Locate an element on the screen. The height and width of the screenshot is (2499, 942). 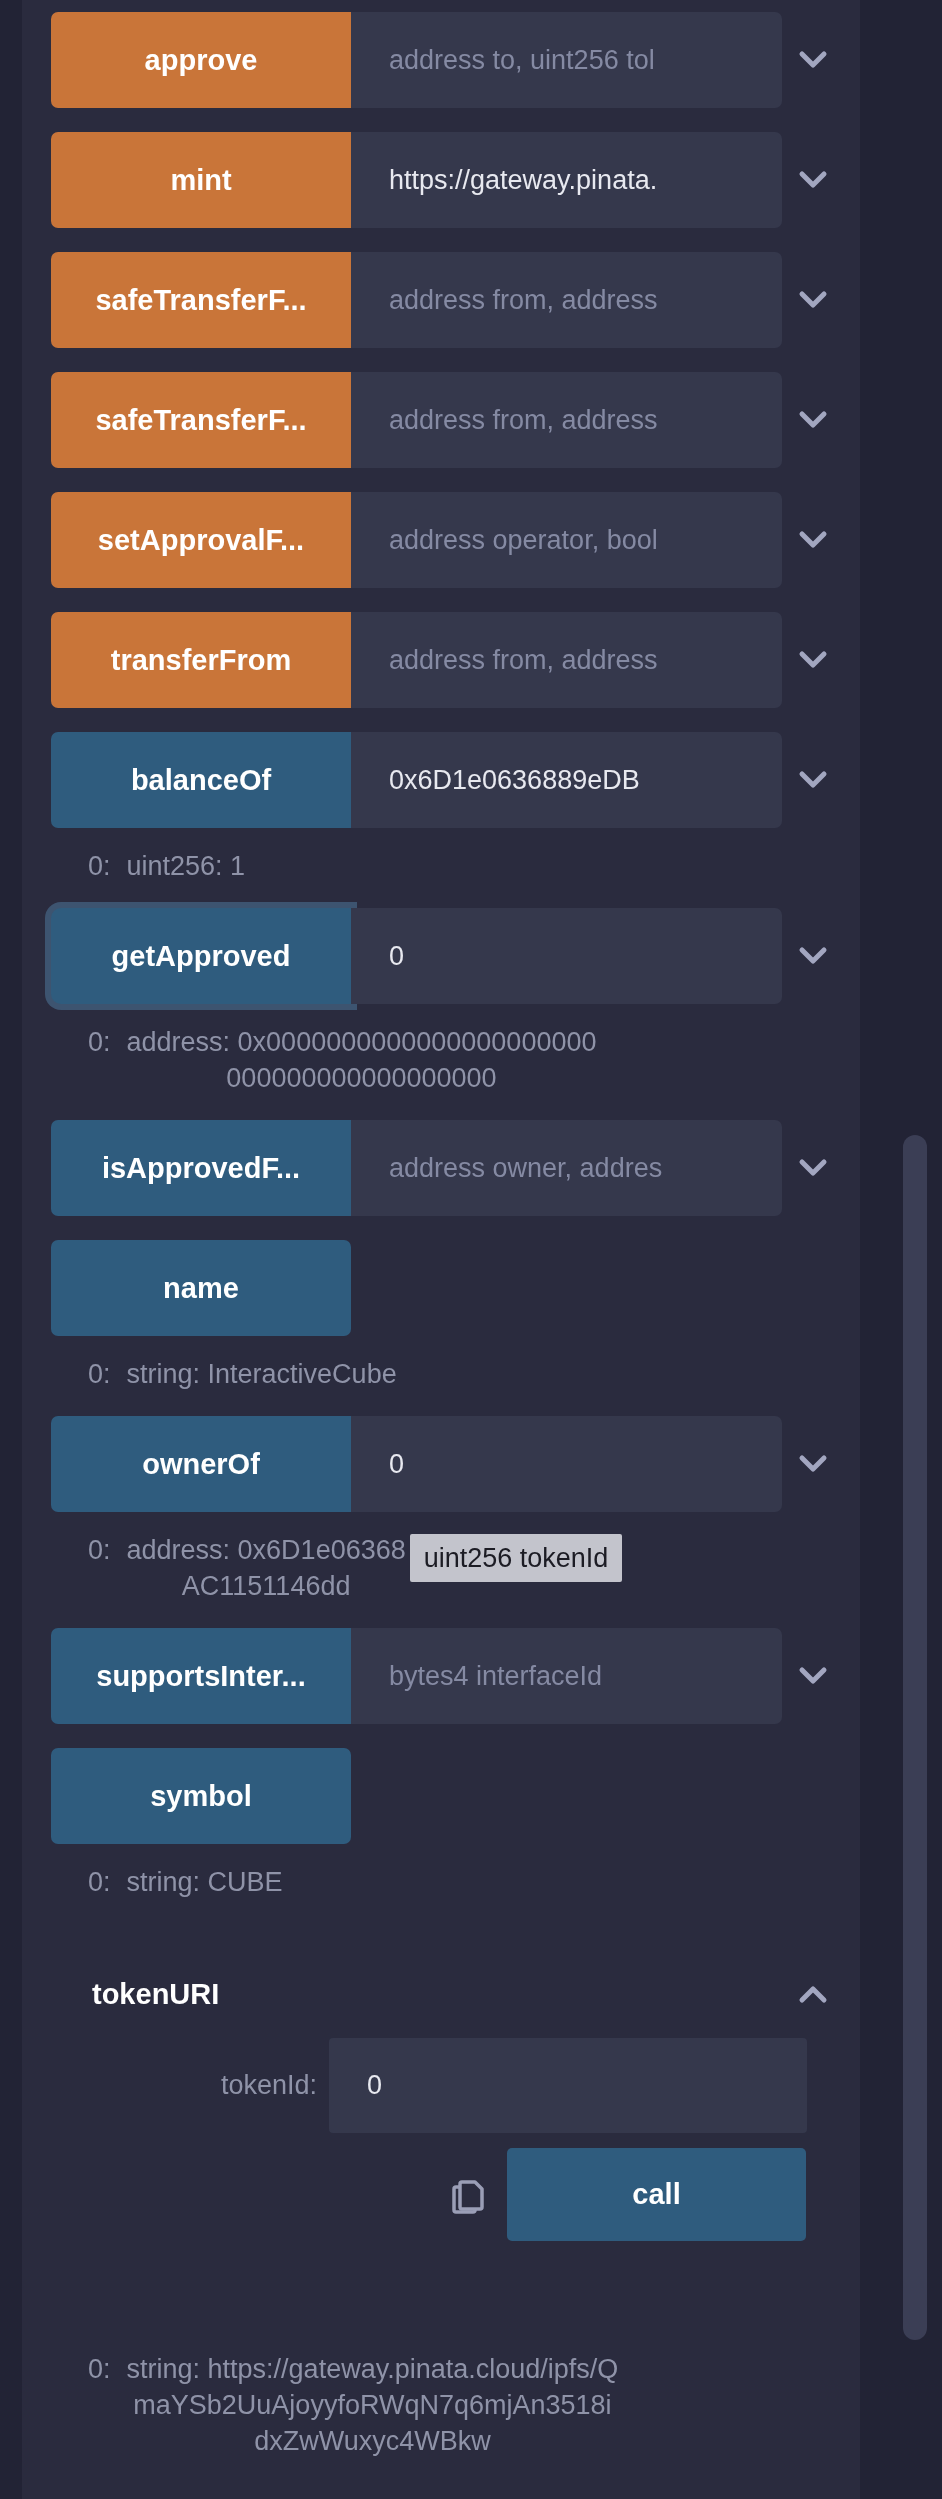
result-text: maYSb2UuAjoyyfoRWqN7q6mjAn3518i is located at coordinates (372, 2405).